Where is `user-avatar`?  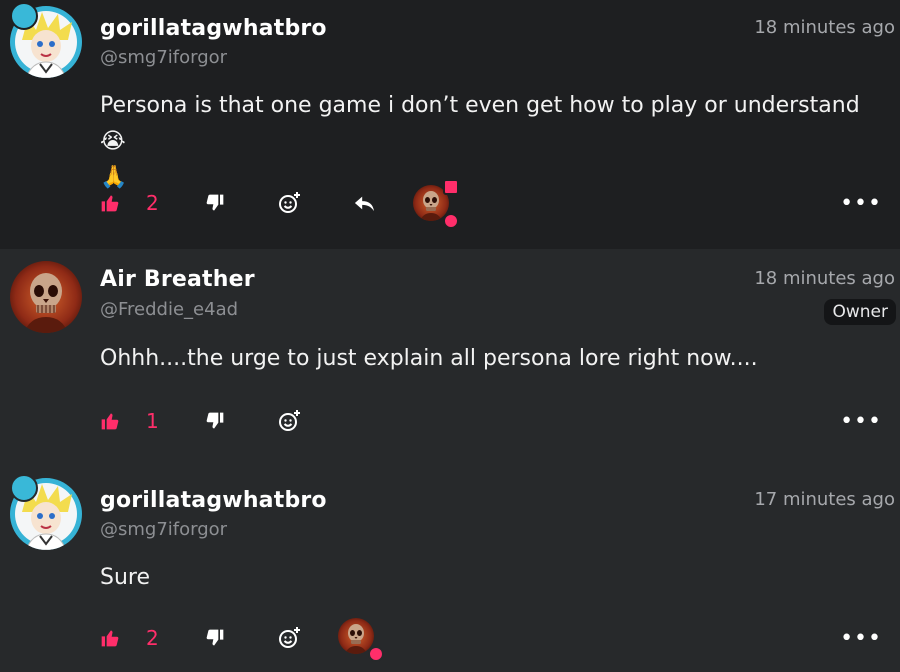 user-avatar is located at coordinates (46, 297).